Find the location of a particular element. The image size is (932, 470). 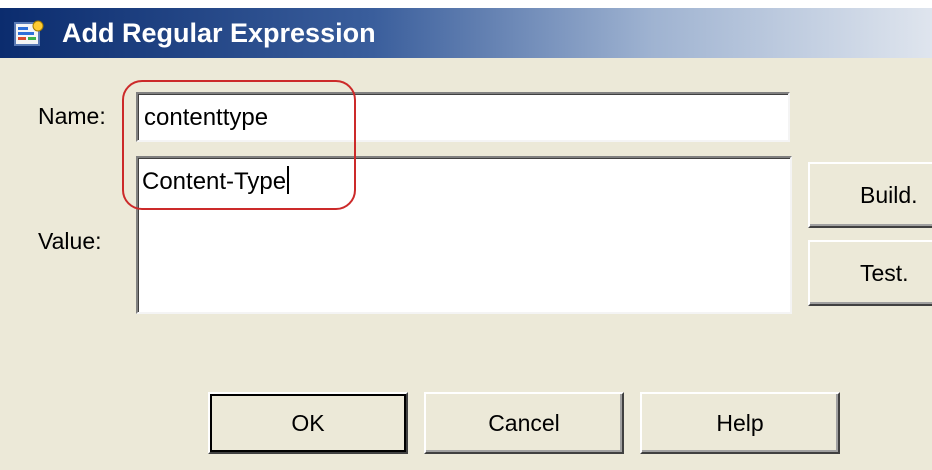

cancel-button: Cancel is located at coordinates (524, 423).